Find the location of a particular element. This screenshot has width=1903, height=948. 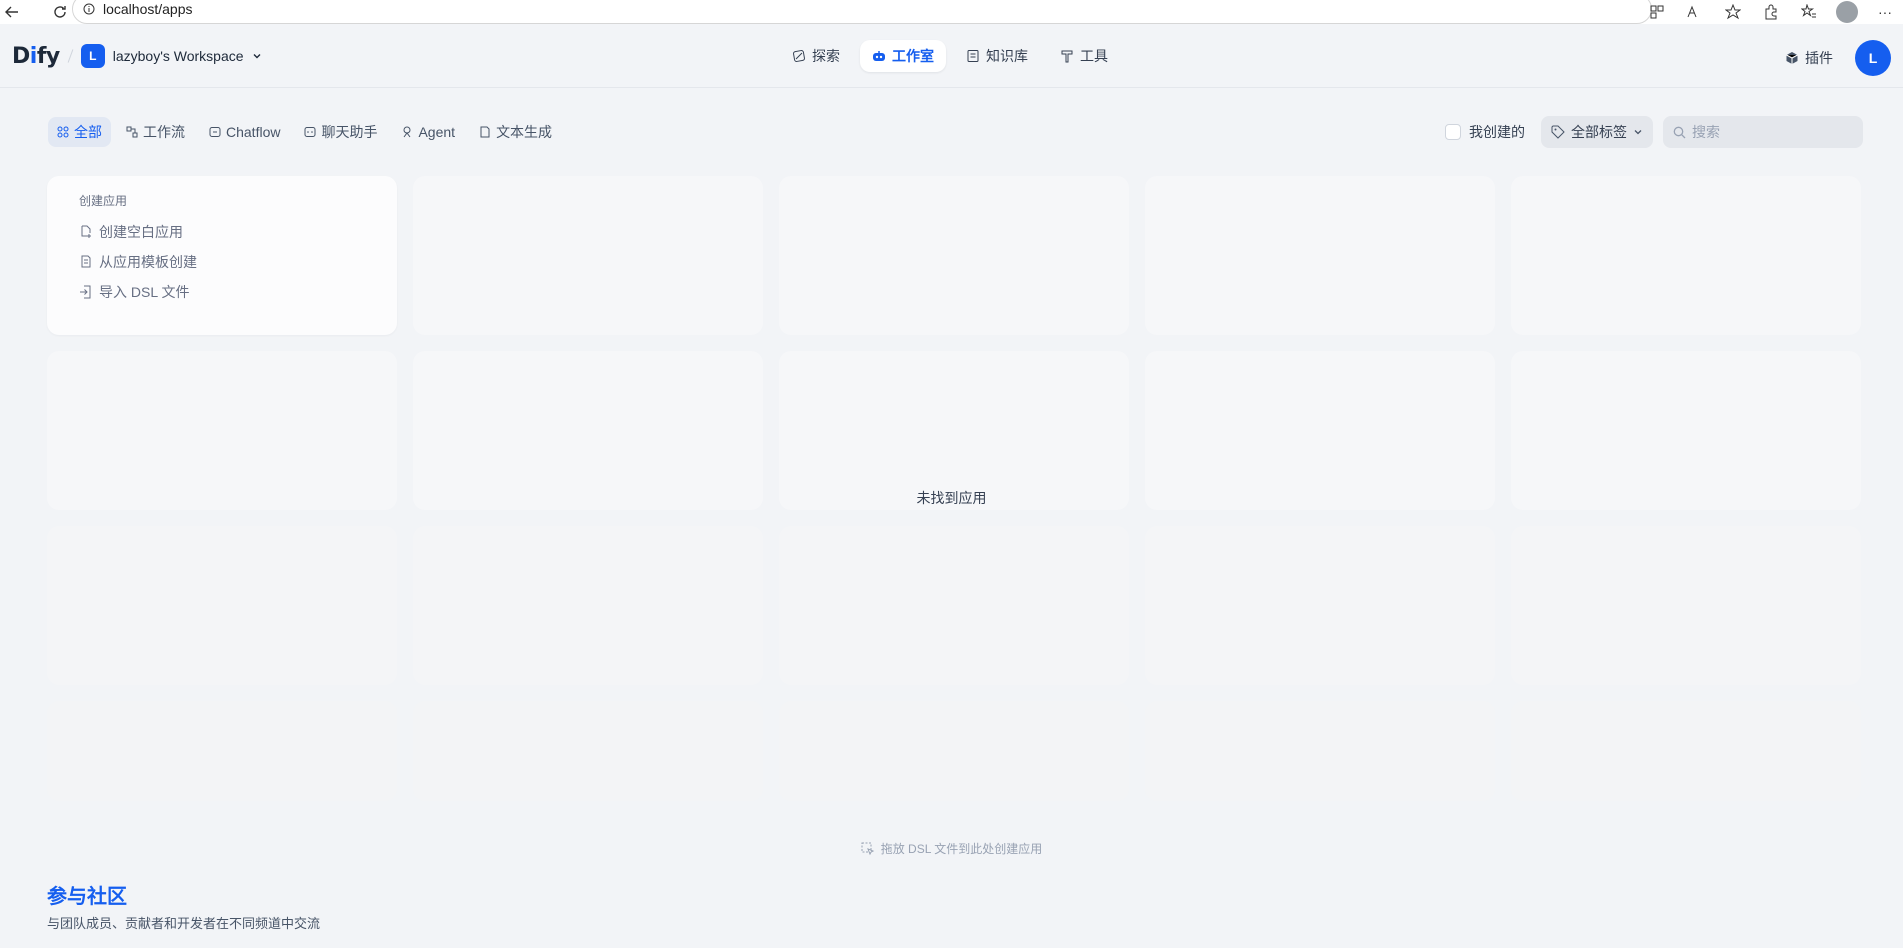

search-field is located at coordinates (1763, 132).